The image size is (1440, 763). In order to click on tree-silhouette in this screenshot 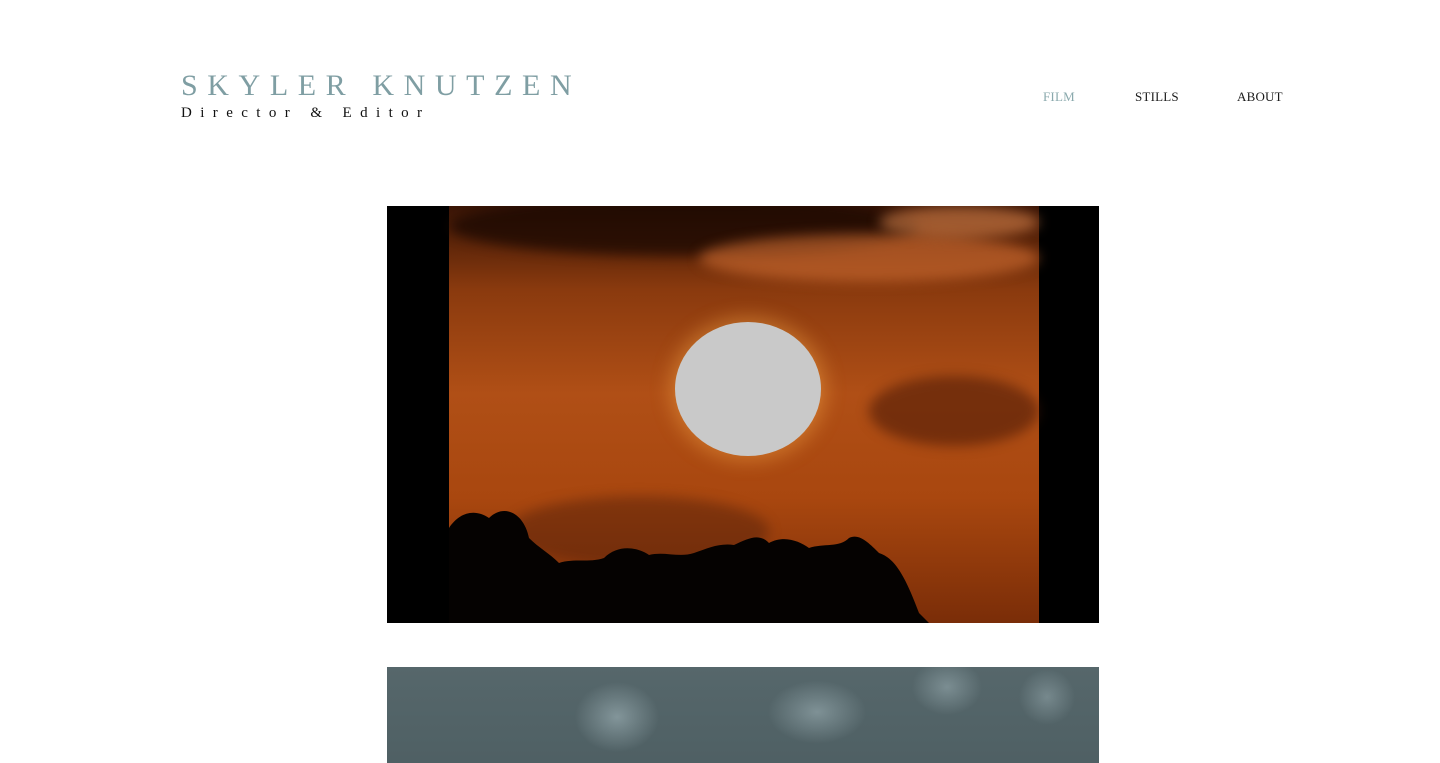, I will do `click(689, 566)`.